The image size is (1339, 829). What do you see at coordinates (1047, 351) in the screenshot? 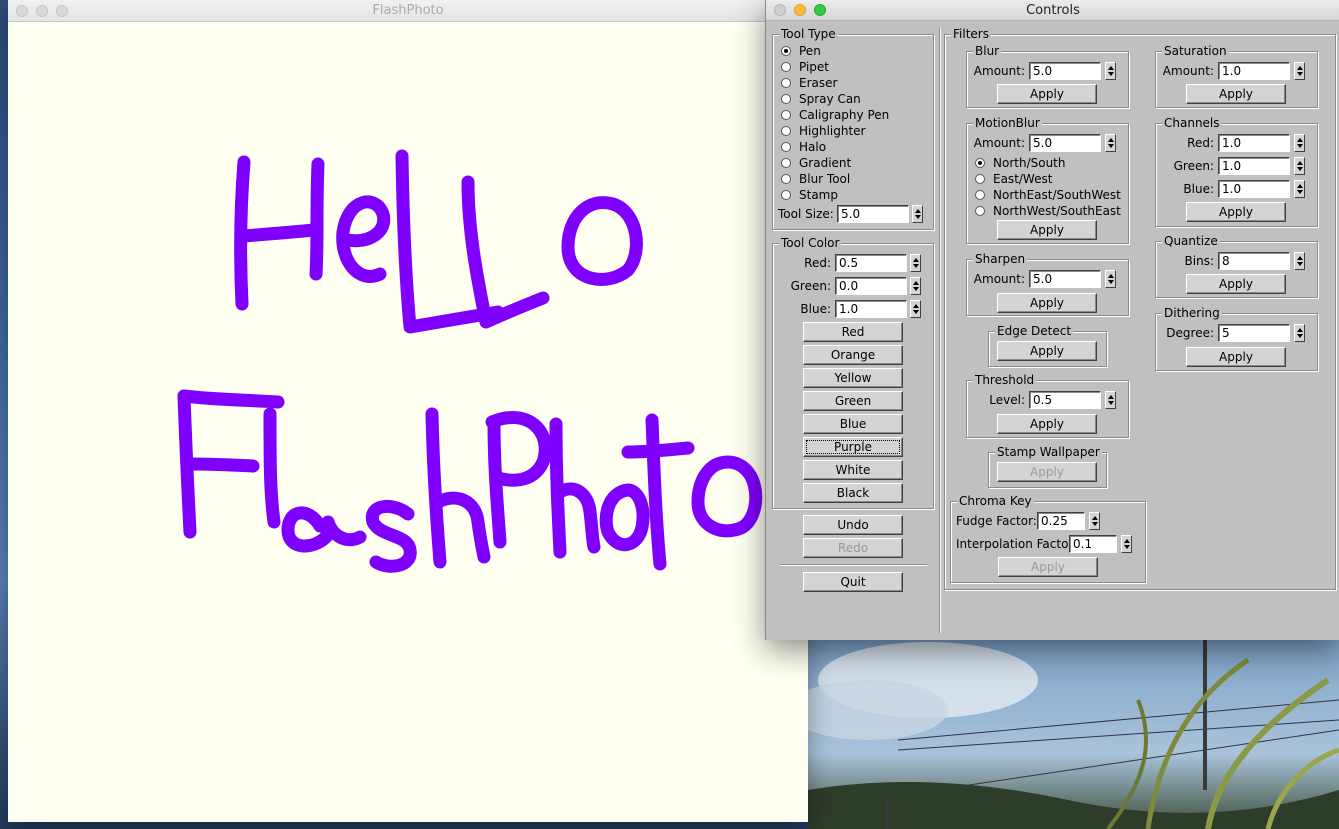
I see `edge-detect-apply-button: Apply` at bounding box center [1047, 351].